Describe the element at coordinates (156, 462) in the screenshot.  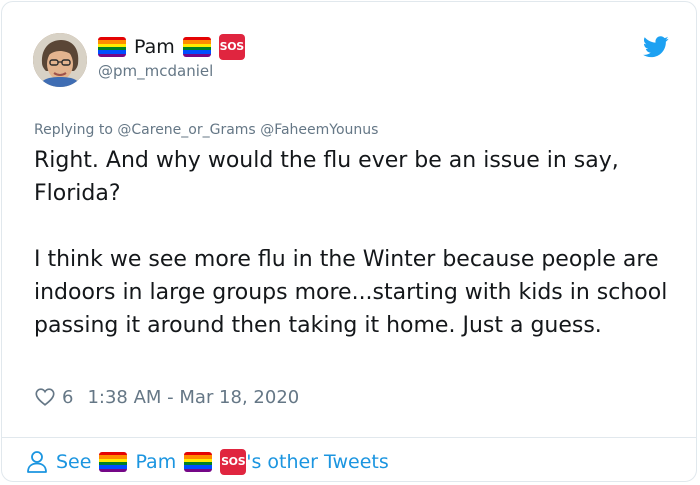
I see `footer-author-name: Pam` at that location.